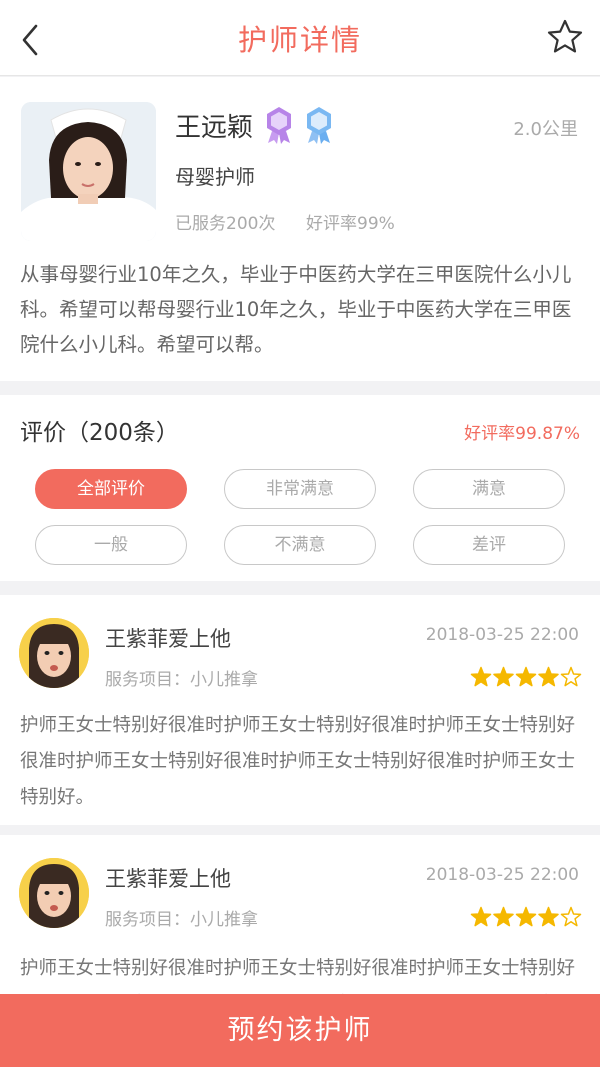 The height and width of the screenshot is (1067, 600). Describe the element at coordinates (565, 37) in the screenshot. I see `star-outline-icon` at that location.